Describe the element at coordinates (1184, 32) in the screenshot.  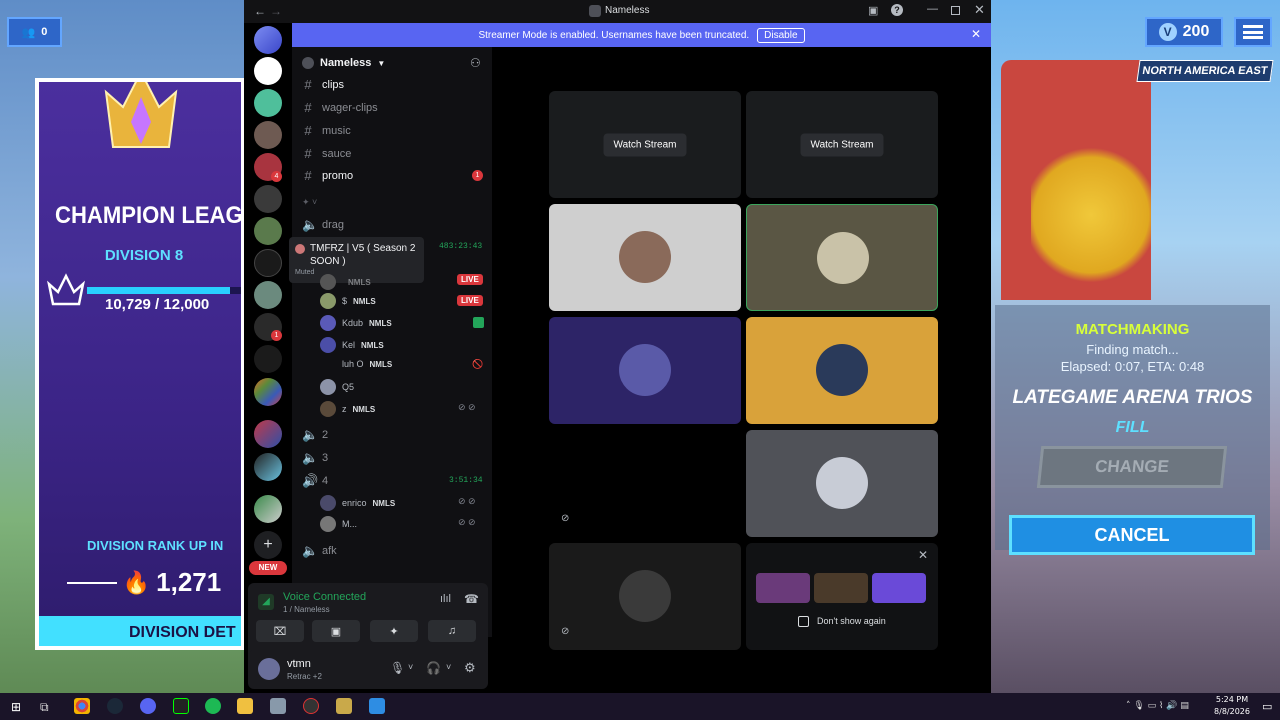
I see `vbucks-chip: V 200` at that location.